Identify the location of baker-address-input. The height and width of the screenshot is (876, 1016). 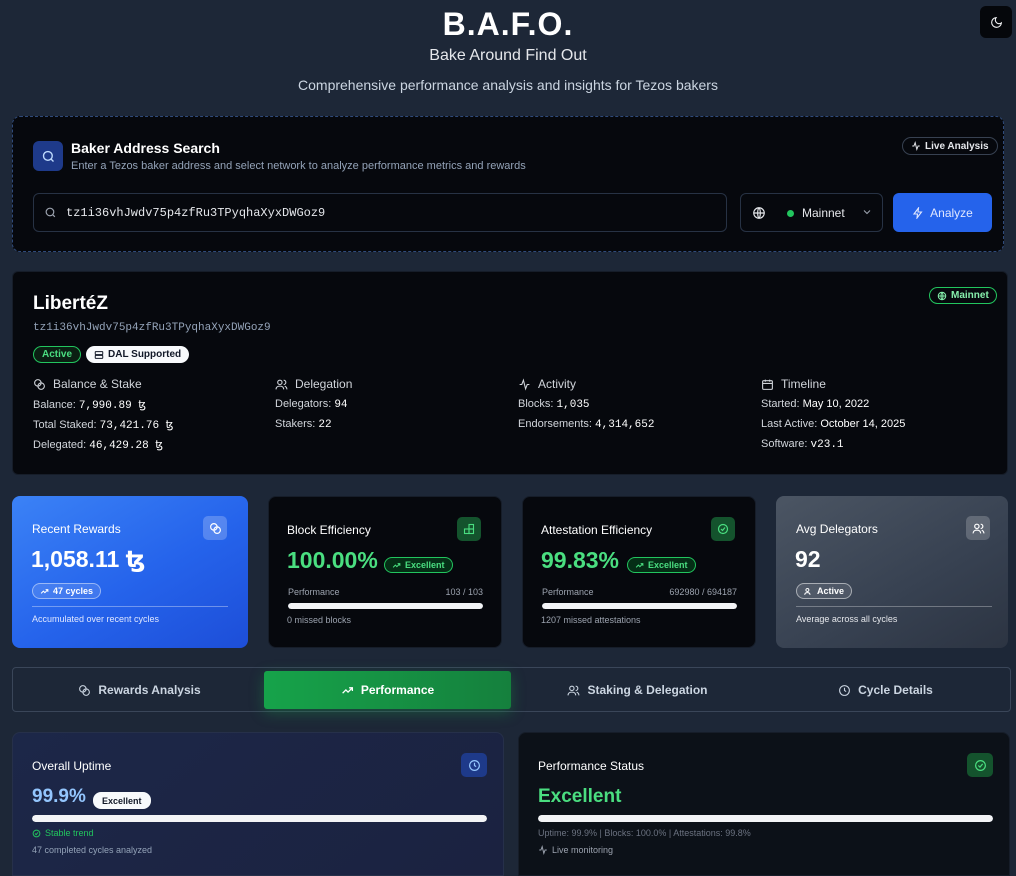
(391, 212).